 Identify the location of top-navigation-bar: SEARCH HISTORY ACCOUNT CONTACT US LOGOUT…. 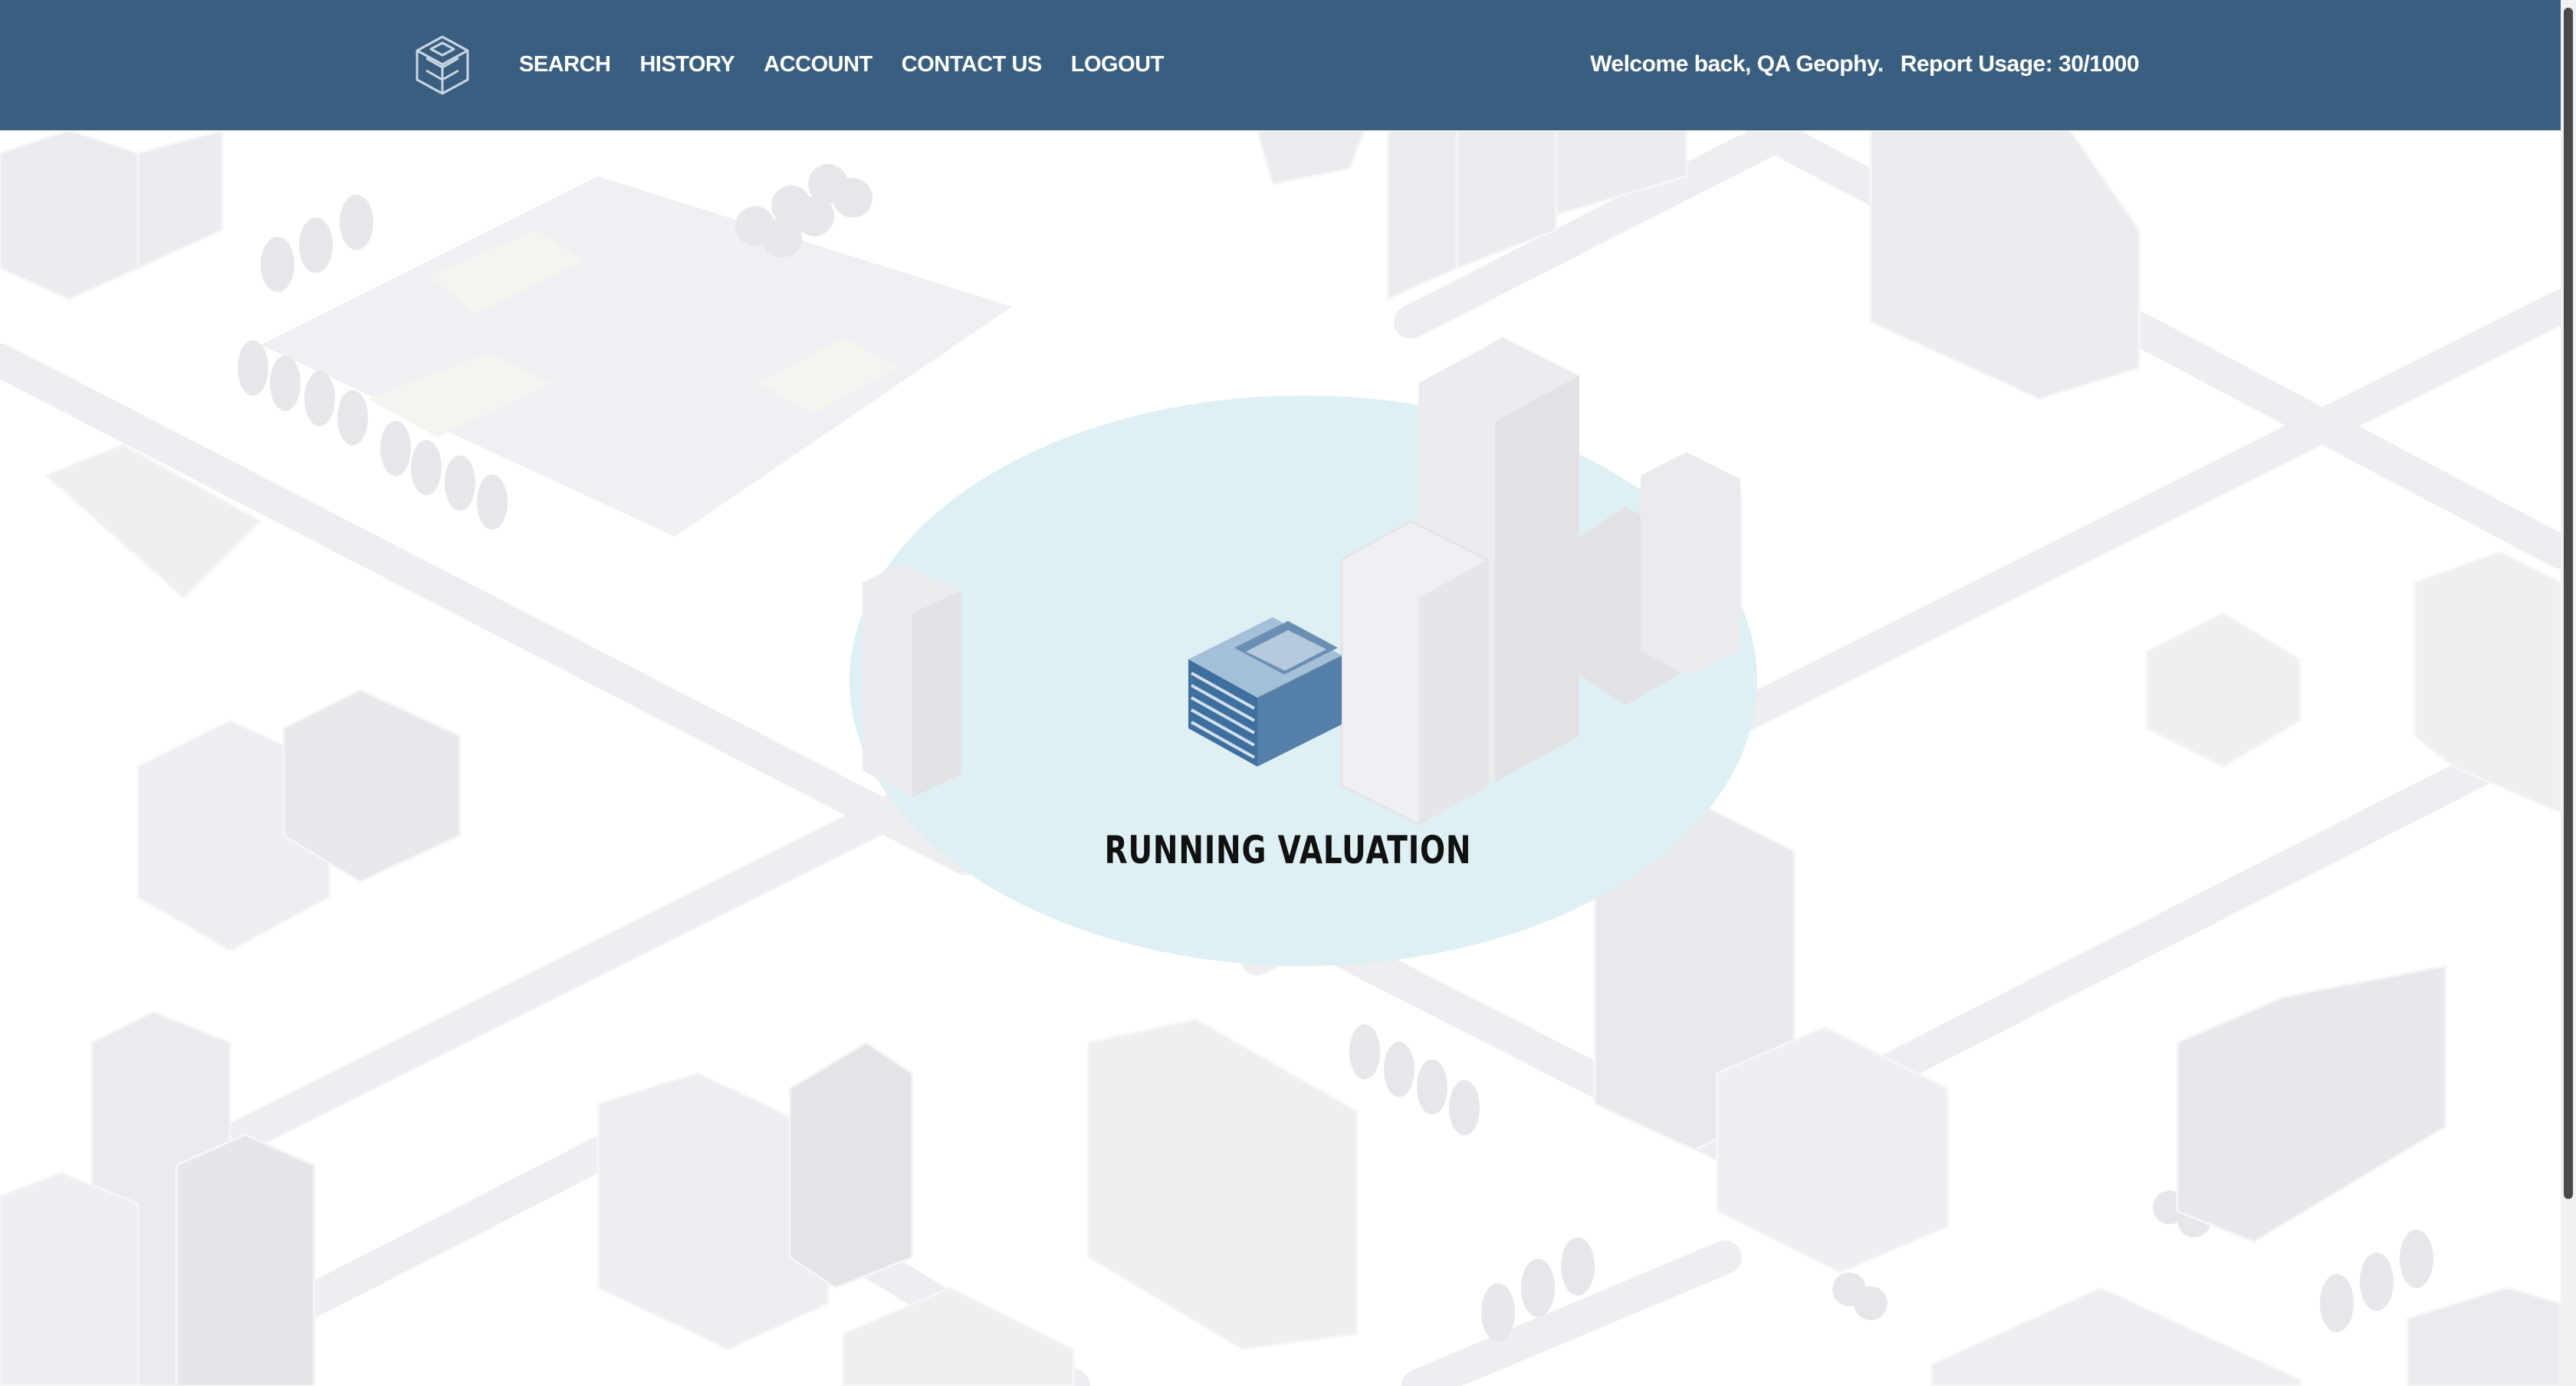
(1288, 65).